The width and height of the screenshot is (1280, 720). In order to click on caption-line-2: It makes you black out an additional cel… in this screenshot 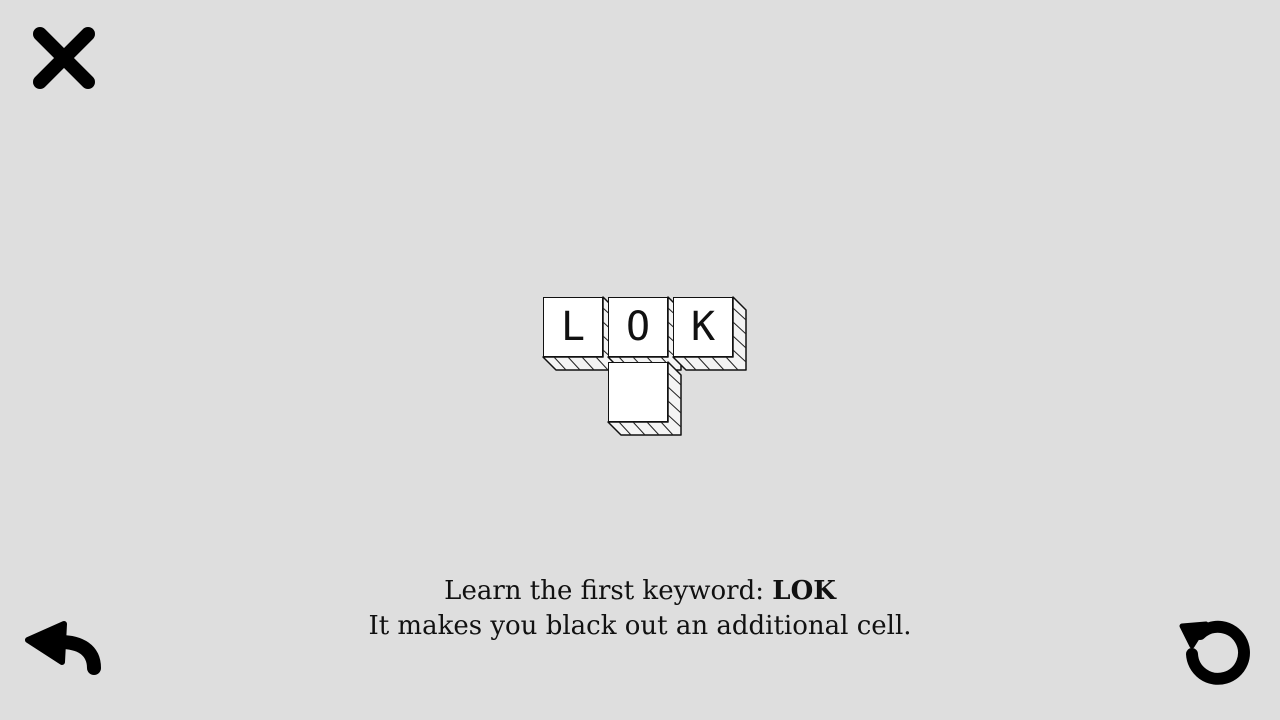, I will do `click(640, 626)`.